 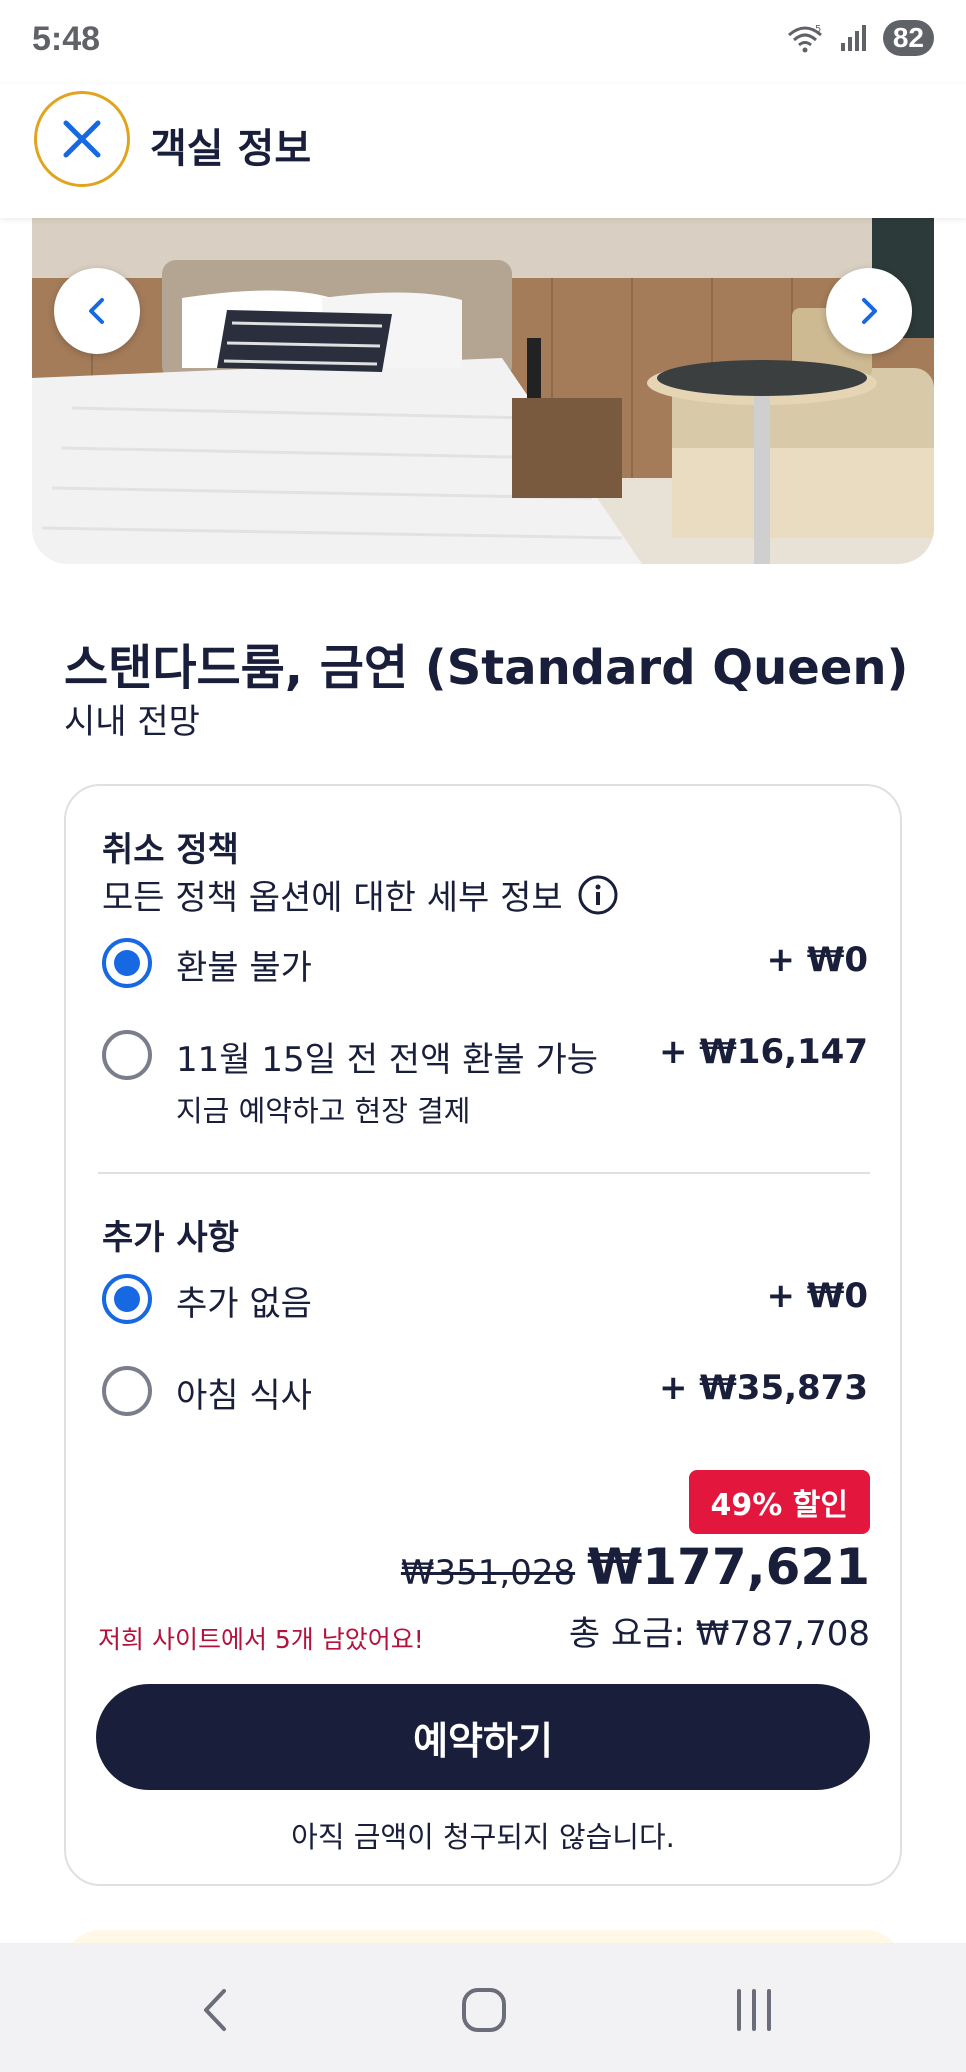 What do you see at coordinates (804, 38) in the screenshot?
I see `wifi-icon: 5` at bounding box center [804, 38].